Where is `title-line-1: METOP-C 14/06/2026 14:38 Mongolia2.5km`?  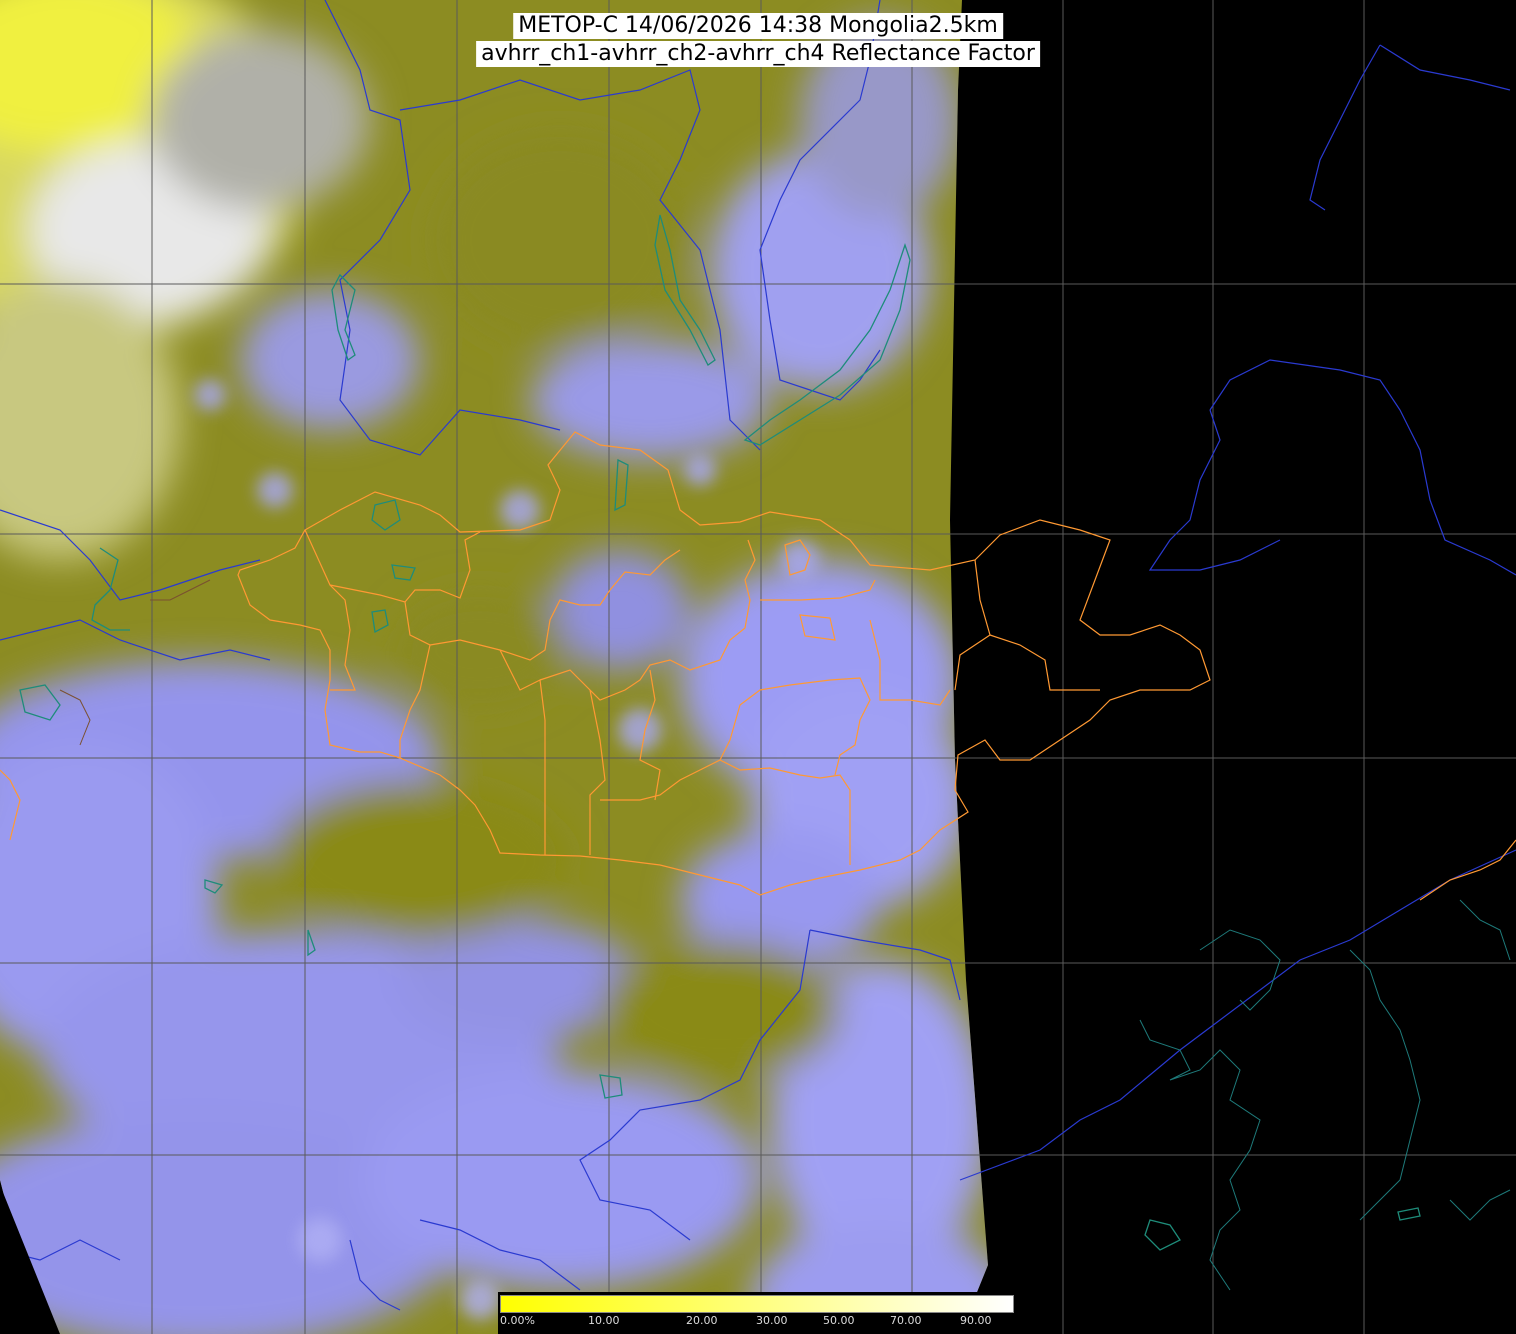
title-line-1: METOP-C 14/06/2026 14:38 Mongolia2.5km is located at coordinates (758, 26).